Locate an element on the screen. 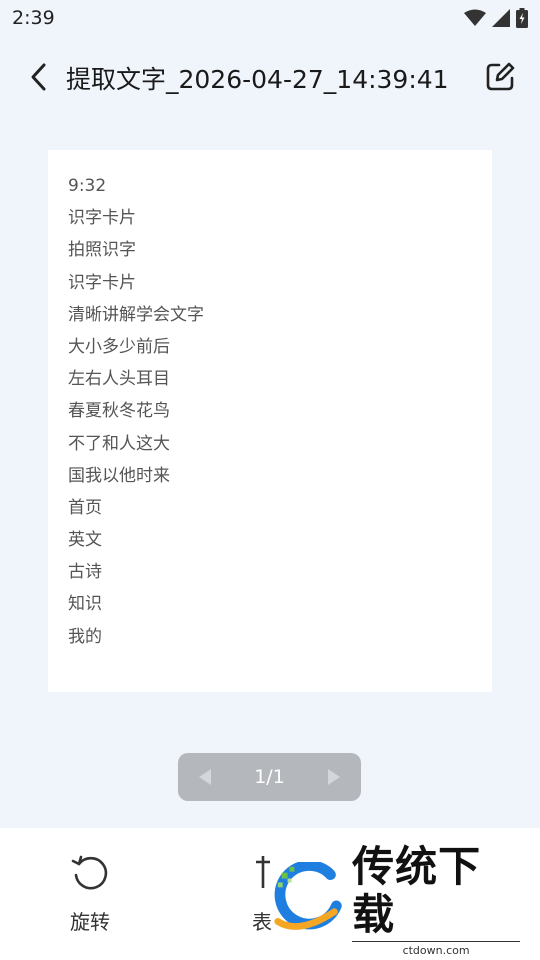 This screenshot has height=960, width=540. rotate-icon is located at coordinates (89, 872).